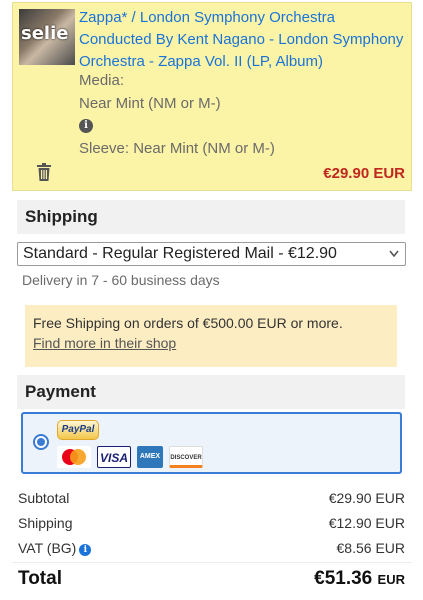 This screenshot has height=600, width=423. I want to click on payment-heading: Payment, so click(211, 392).